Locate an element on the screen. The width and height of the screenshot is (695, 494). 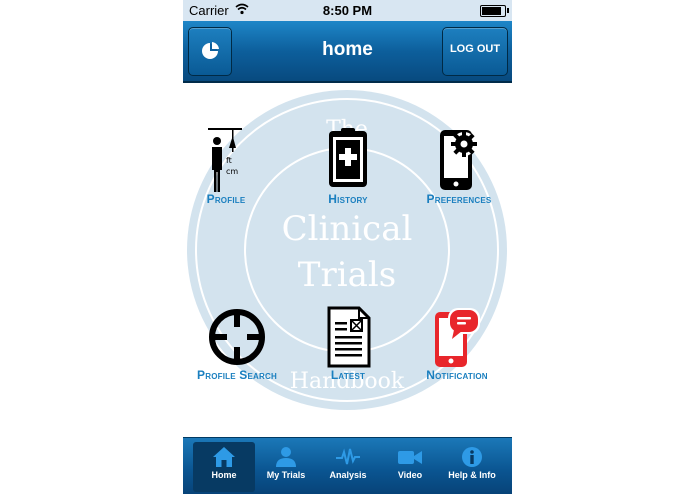
home-icon is located at coordinates (224, 457).